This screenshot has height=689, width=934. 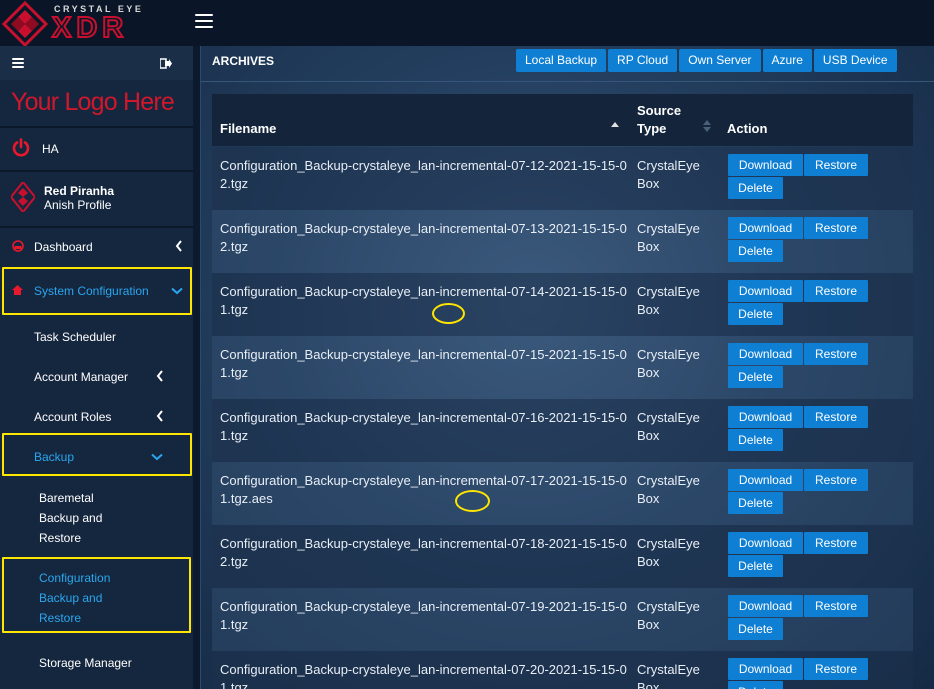 What do you see at coordinates (204, 22) in the screenshot?
I see `menu-toggle-icon` at bounding box center [204, 22].